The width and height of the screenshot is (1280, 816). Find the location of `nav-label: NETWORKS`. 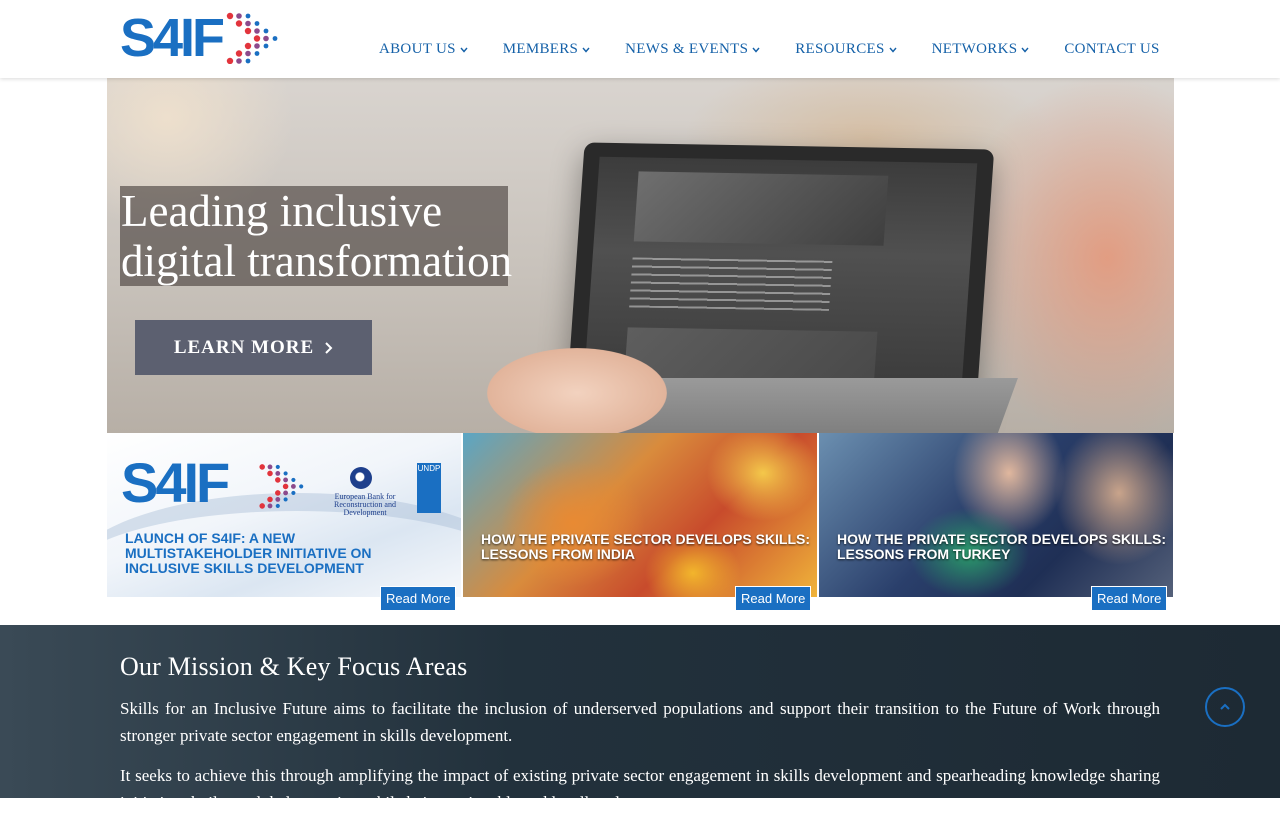

nav-label: NETWORKS is located at coordinates (974, 49).